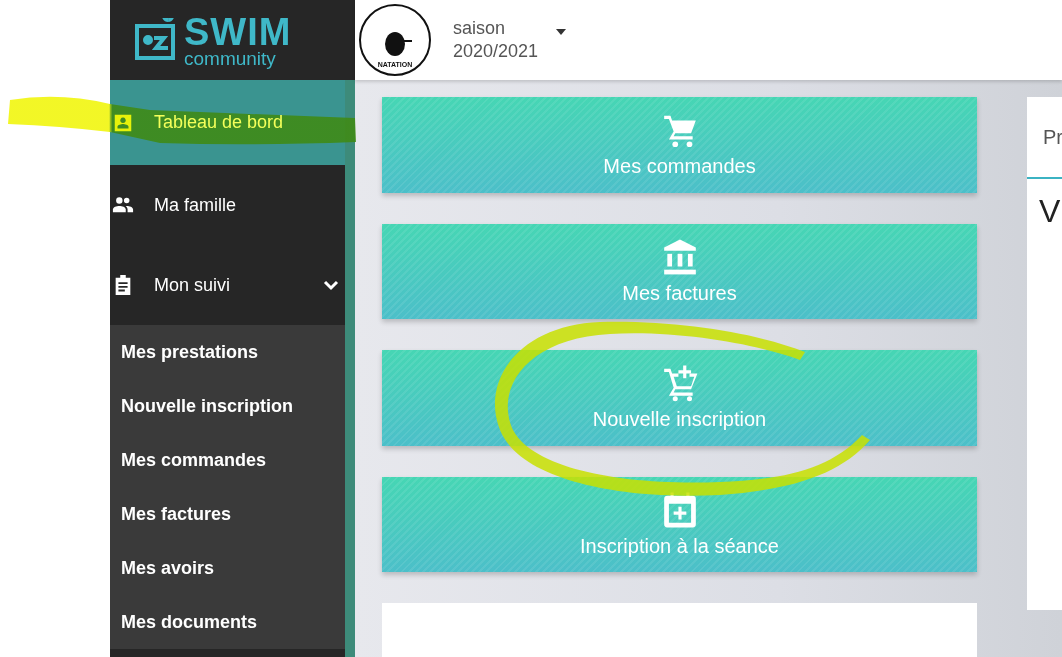  Describe the element at coordinates (227, 205) in the screenshot. I see `sidebar-item: Ma famille` at that location.